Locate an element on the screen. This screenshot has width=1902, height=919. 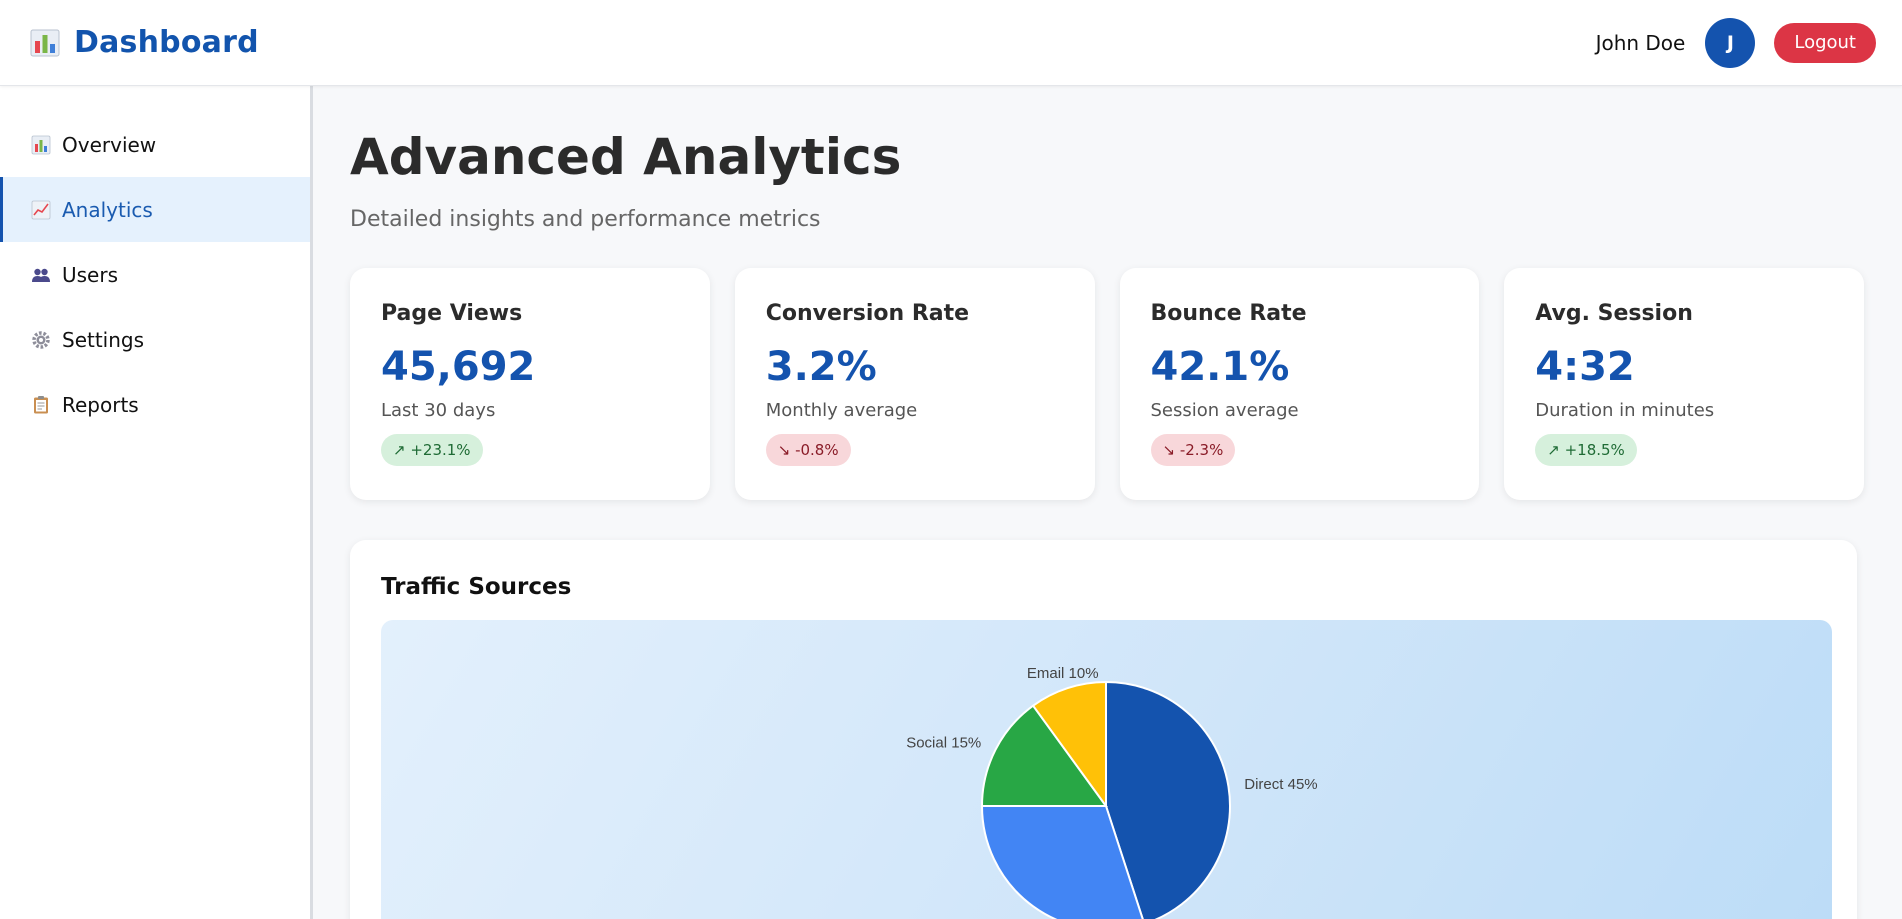
header-user-area: John Doe J Logout is located at coordinates (1735, 42).